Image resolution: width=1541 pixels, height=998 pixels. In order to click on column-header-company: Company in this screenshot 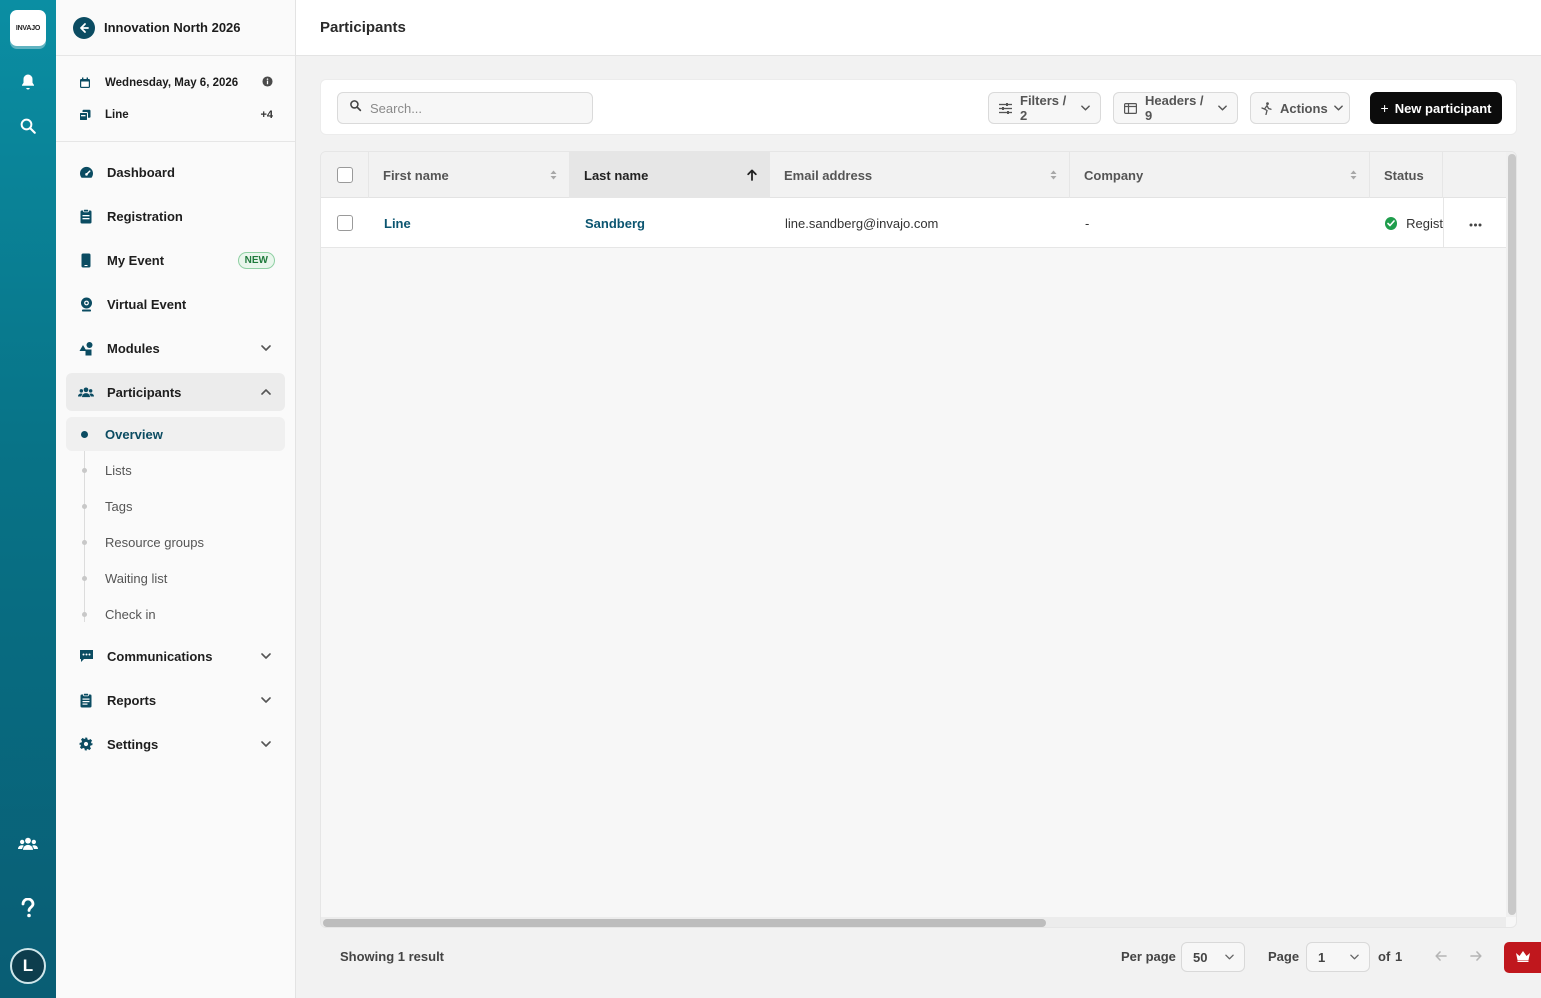, I will do `click(1220, 175)`.